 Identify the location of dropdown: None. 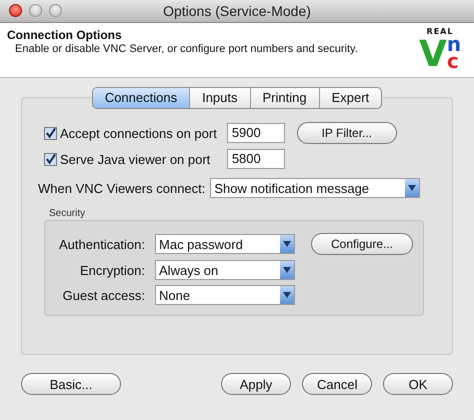
(225, 295).